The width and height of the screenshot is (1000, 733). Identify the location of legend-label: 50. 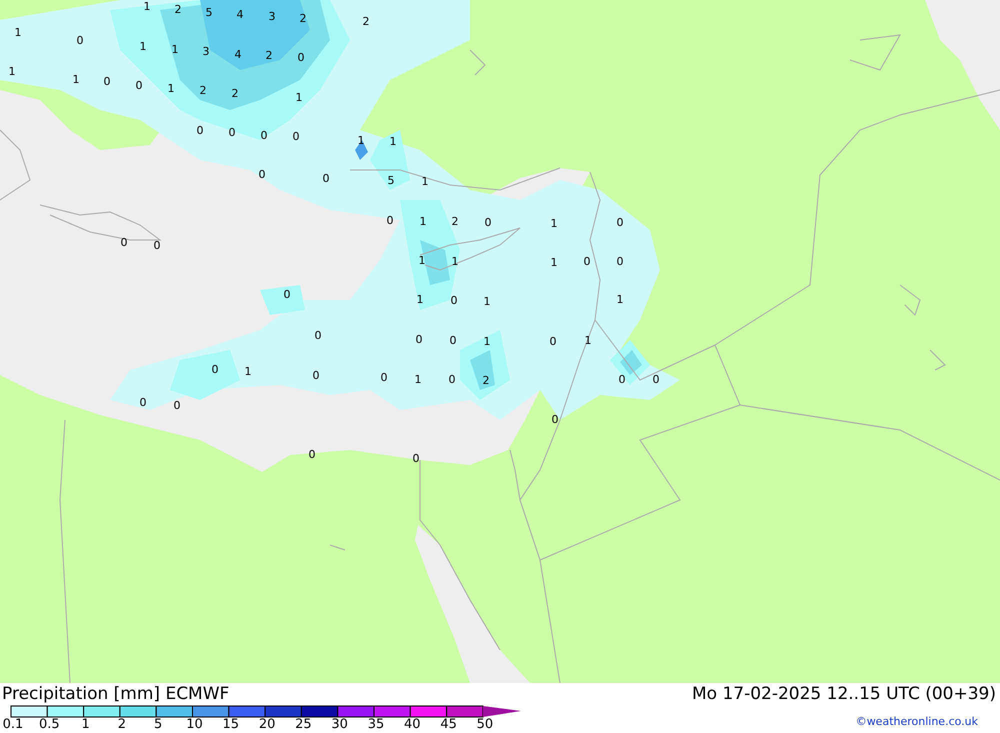
(485, 725).